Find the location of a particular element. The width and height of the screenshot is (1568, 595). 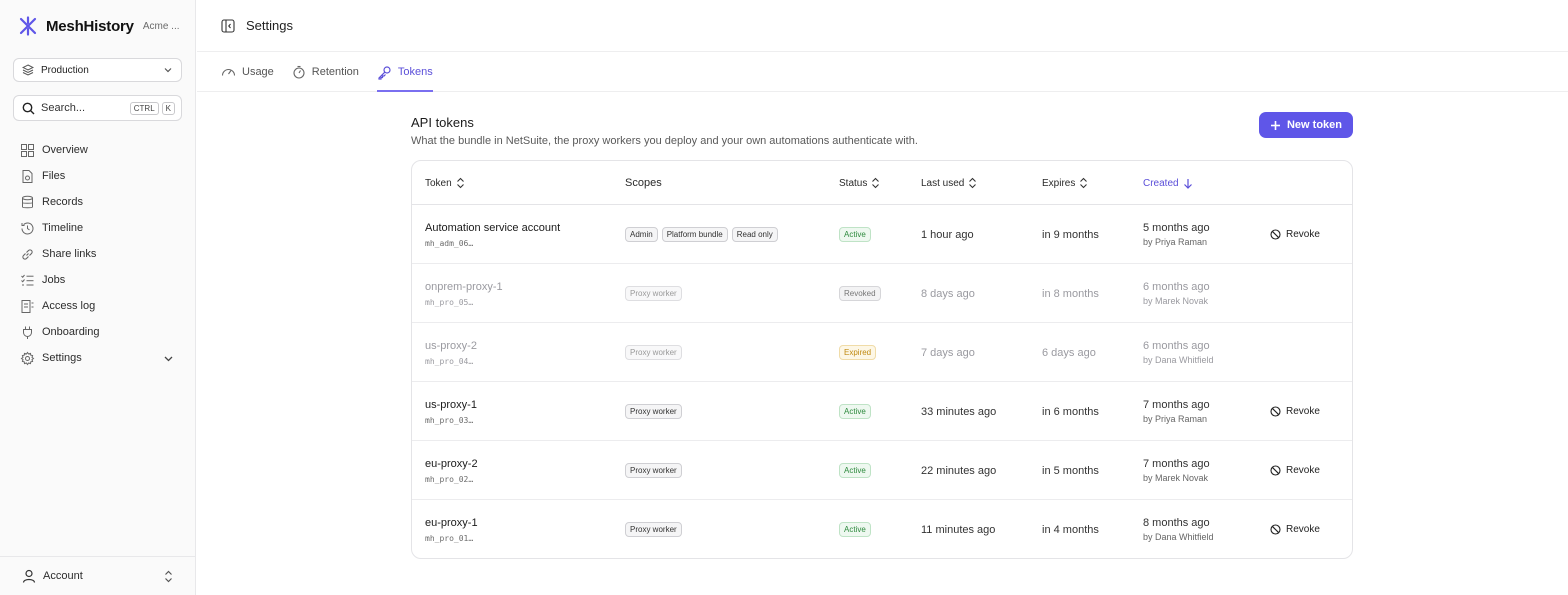

sidebar-item-overview: Overview is located at coordinates (100, 150).